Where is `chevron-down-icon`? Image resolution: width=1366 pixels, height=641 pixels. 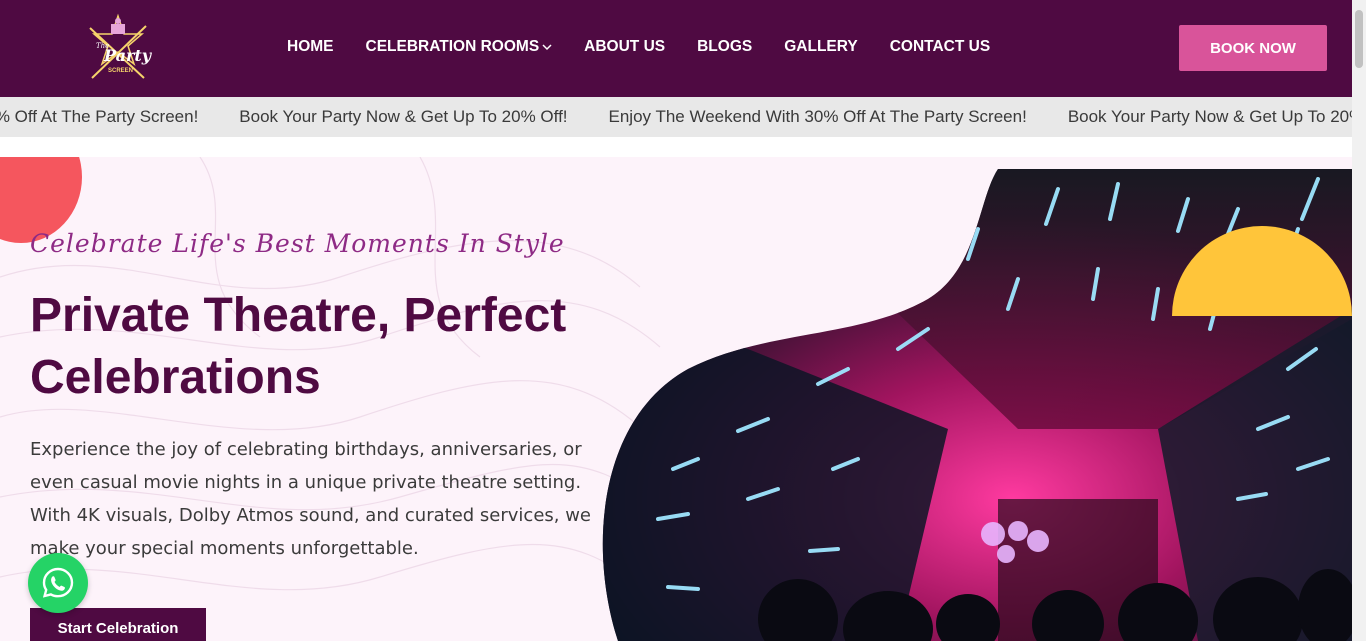
chevron-down-icon is located at coordinates (547, 47).